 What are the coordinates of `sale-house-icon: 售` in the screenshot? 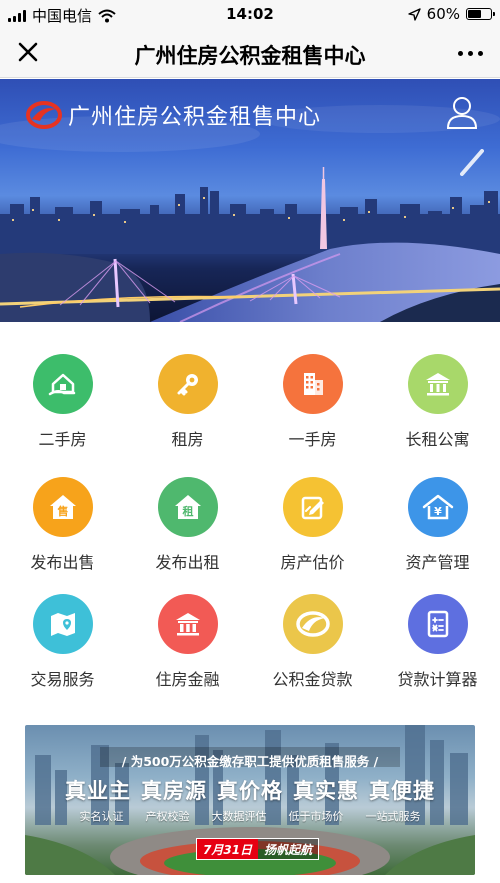 It's located at (62, 507).